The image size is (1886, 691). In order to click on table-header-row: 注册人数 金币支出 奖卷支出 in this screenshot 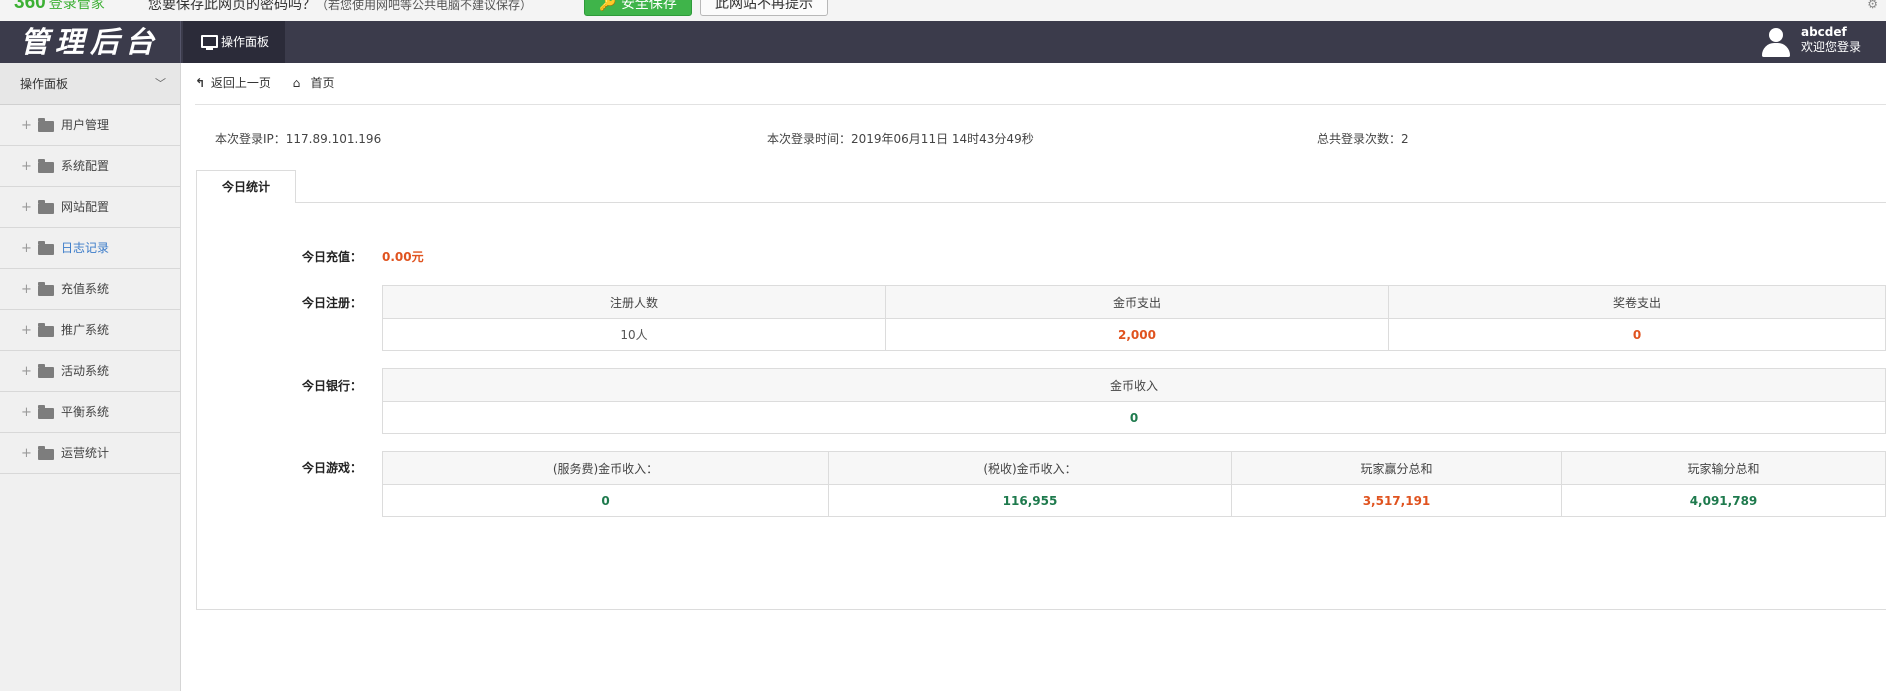, I will do `click(1134, 302)`.